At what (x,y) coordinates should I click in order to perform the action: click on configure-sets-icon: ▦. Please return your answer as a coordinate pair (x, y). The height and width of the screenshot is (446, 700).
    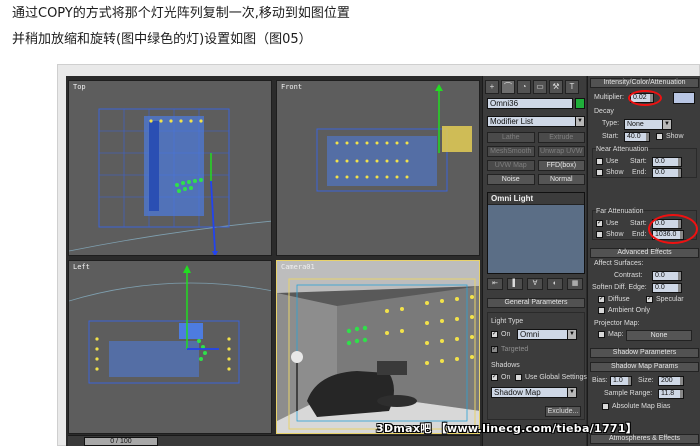
    Looking at the image, I should click on (575, 284).